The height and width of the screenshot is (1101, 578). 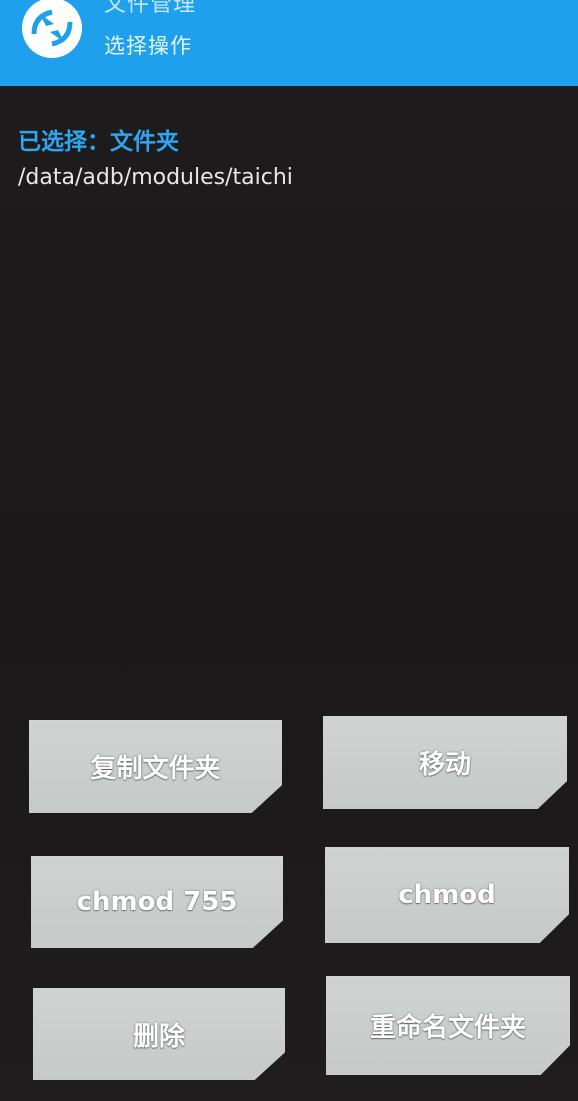 I want to click on chmod-755-button: chmod 755, so click(x=157, y=902).